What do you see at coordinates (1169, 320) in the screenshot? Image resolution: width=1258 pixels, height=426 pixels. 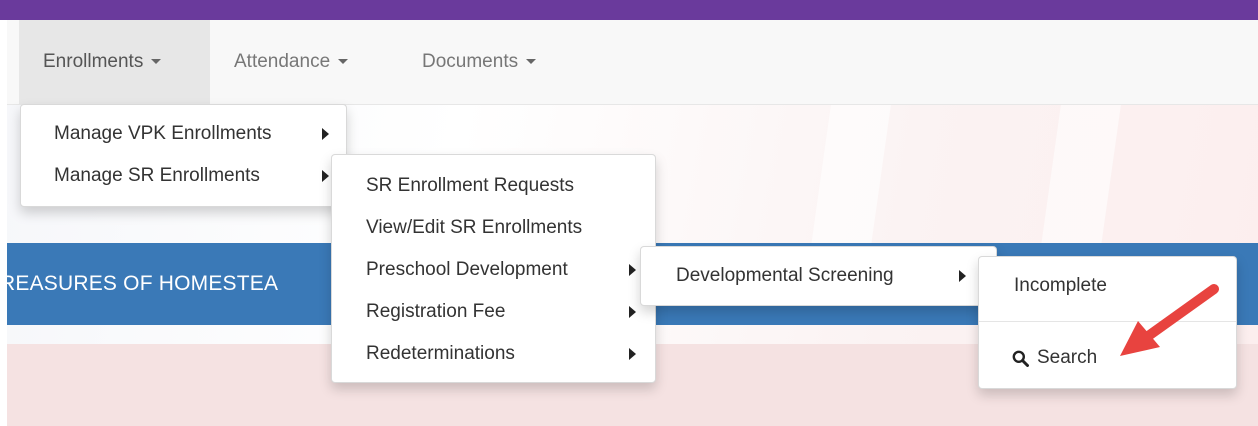 I see `annotation-arrow-icon` at bounding box center [1169, 320].